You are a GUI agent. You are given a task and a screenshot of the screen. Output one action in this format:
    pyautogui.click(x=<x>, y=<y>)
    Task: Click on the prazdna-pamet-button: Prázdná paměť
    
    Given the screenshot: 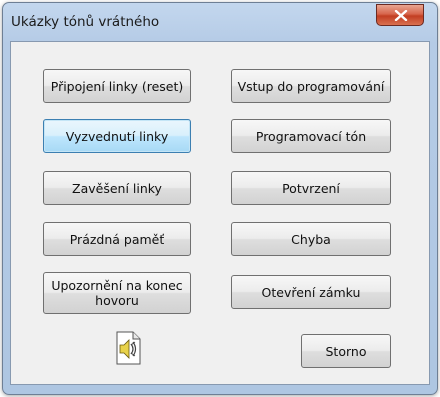 What is the action you would take?
    pyautogui.click(x=117, y=239)
    